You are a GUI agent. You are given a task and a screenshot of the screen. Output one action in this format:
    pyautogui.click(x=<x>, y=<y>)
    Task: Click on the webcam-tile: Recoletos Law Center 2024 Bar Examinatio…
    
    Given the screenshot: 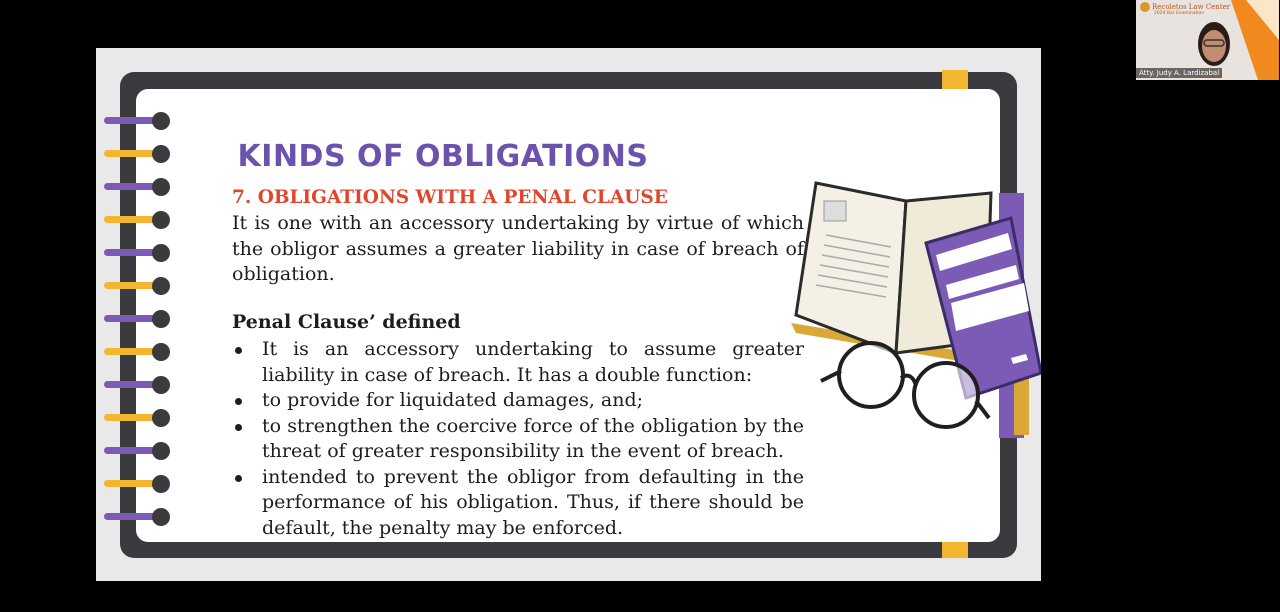 What is the action you would take?
    pyautogui.click(x=1207, y=40)
    